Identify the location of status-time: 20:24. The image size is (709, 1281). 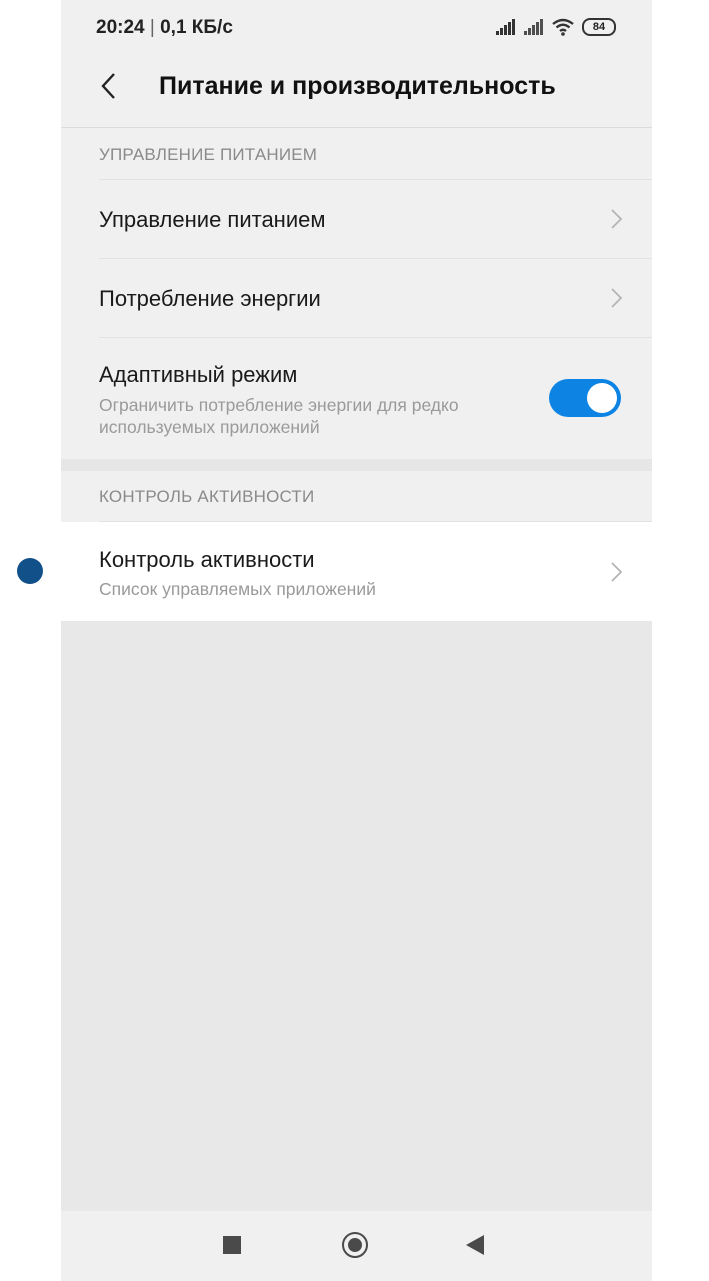
(120, 27).